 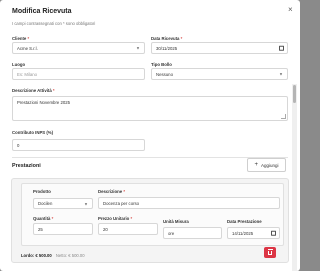 What do you see at coordinates (192, 233) in the screenshot?
I see `unita-misura-input: ore` at bounding box center [192, 233].